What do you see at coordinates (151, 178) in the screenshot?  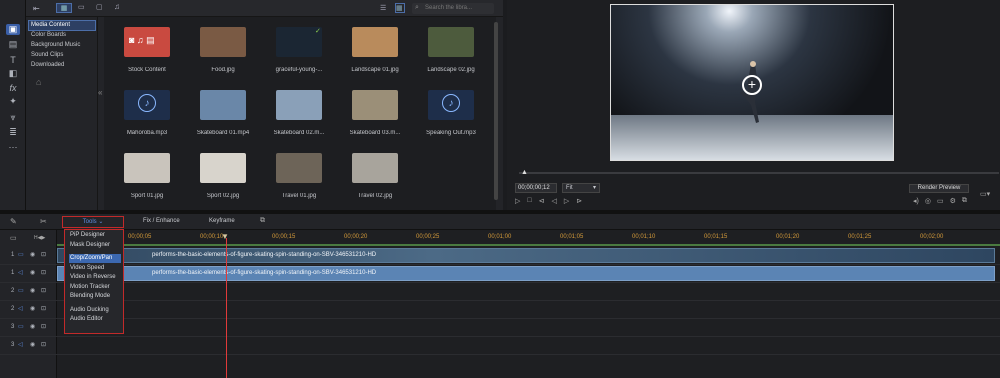 I see `media-tile: Sport 01.jpg` at bounding box center [151, 178].